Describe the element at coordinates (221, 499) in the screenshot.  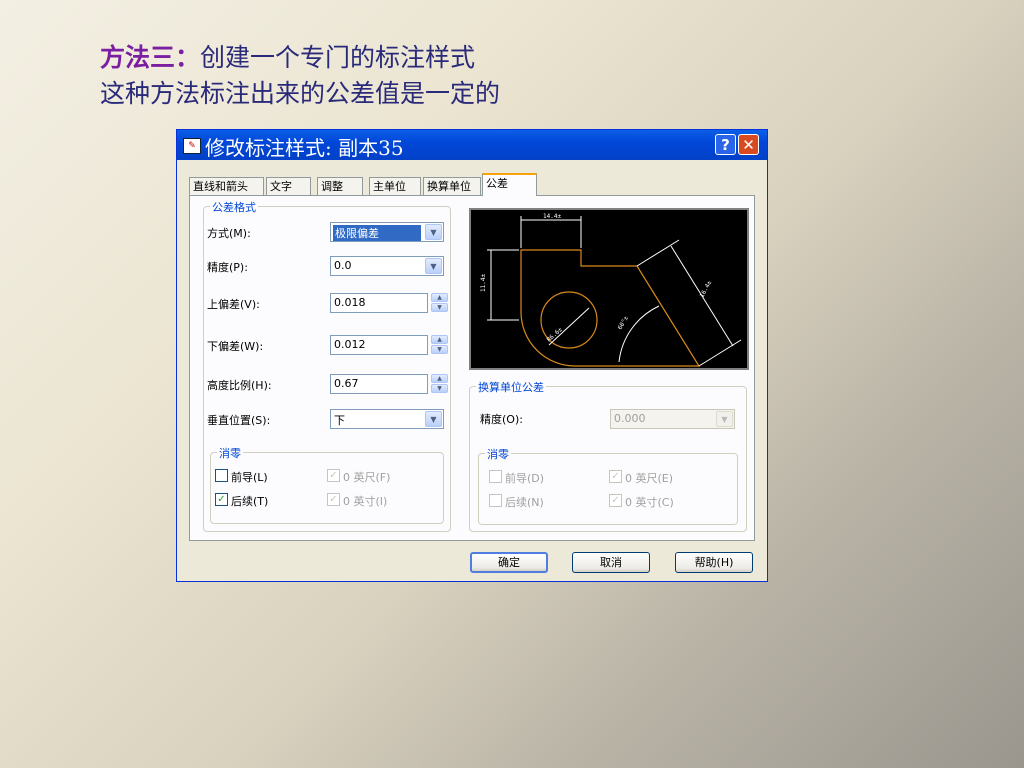
I see `trailing-checkbox: ✓` at that location.